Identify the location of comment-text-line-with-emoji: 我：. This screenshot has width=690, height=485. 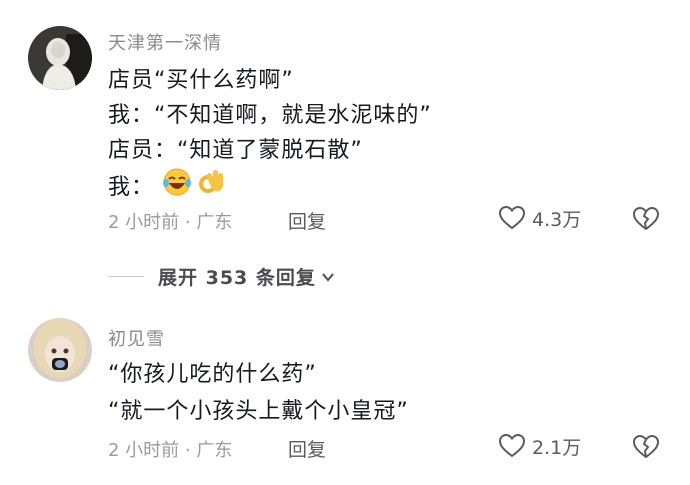
(167, 185).